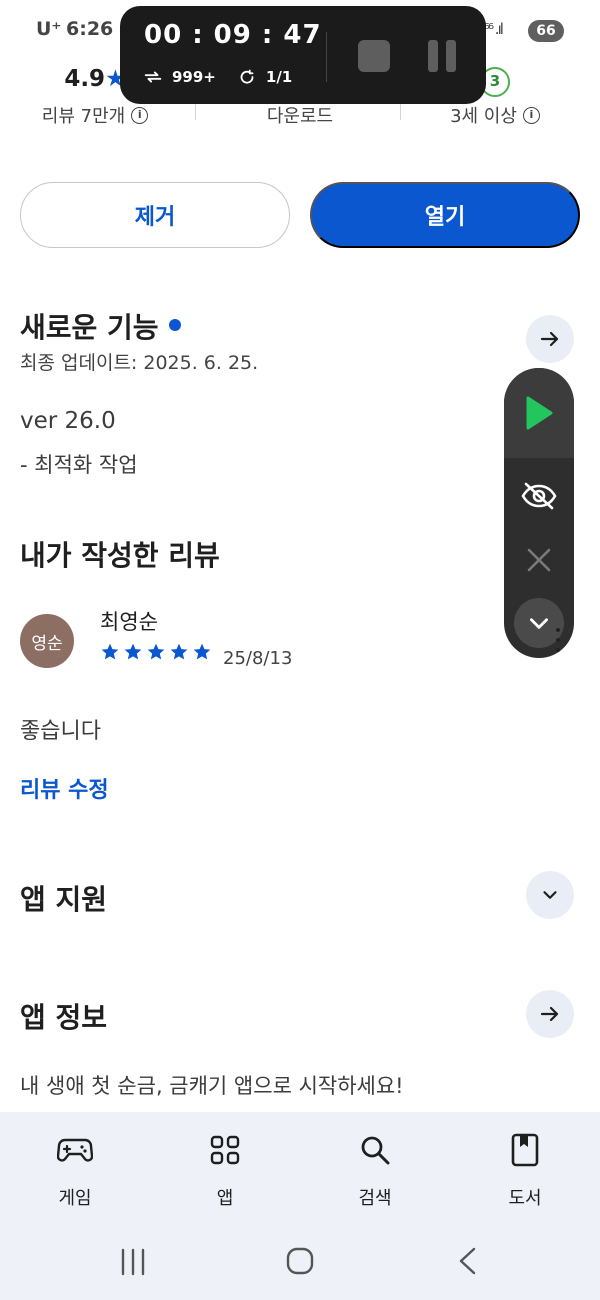 This screenshot has width=600, height=1300. Describe the element at coordinates (468, 1261) in the screenshot. I see `back-icon` at that location.